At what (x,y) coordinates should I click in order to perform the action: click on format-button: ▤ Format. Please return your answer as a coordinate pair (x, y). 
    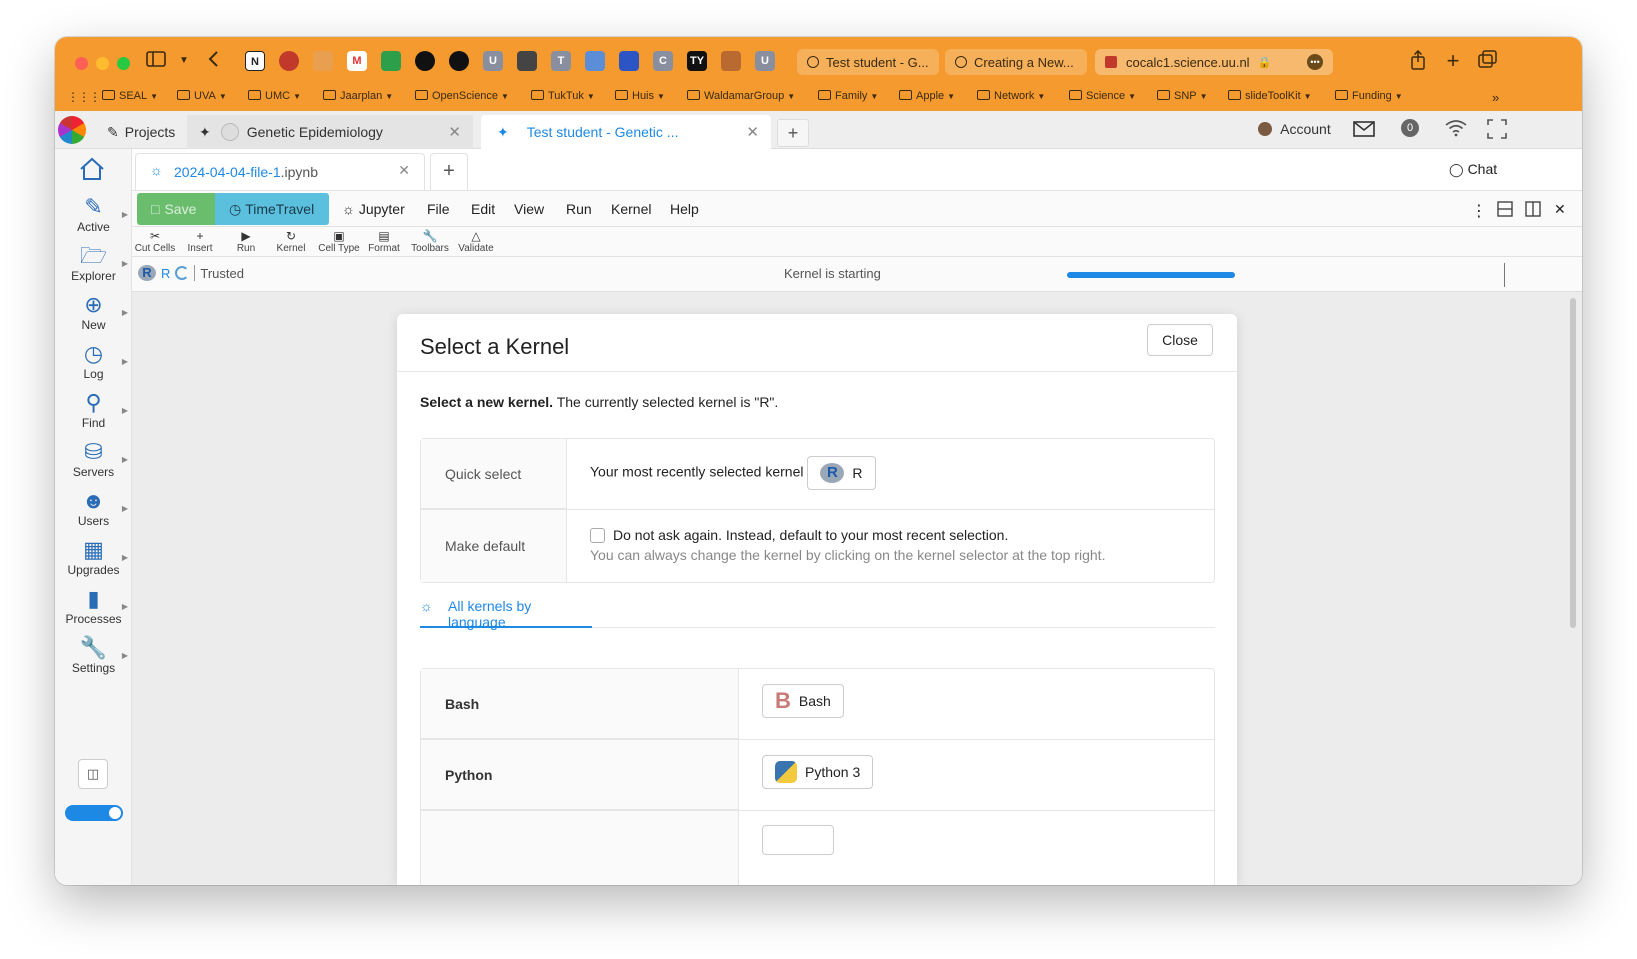
    Looking at the image, I should click on (384, 241).